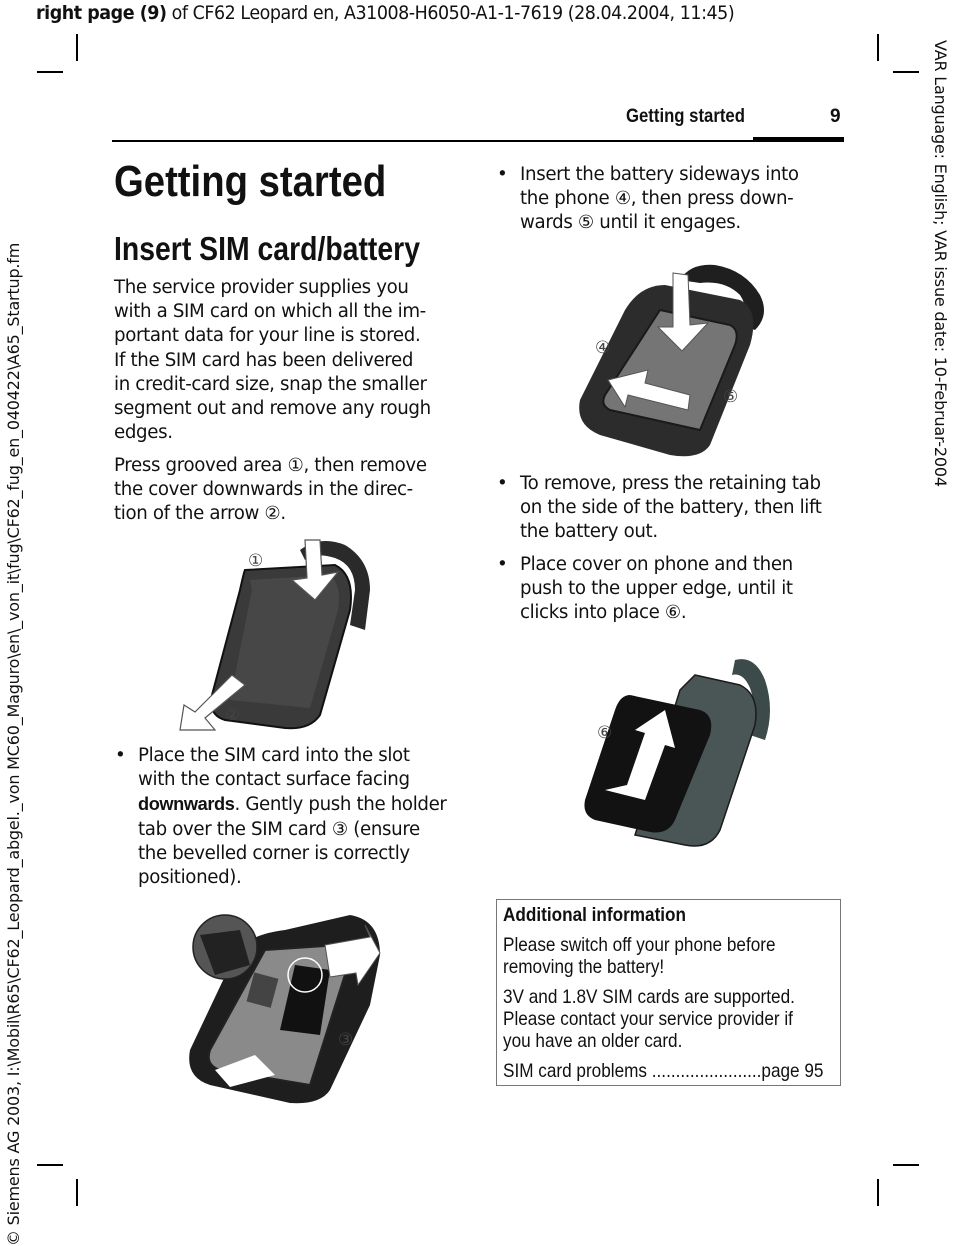 The image size is (954, 1246). I want to click on callout-2: ②, so click(232, 715).